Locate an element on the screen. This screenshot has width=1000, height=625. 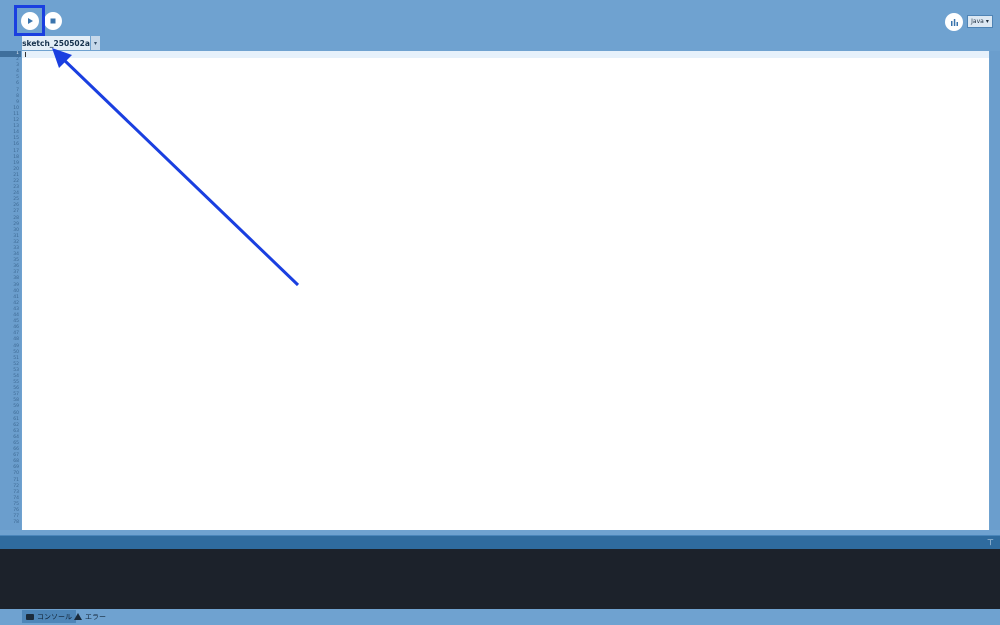
mode-selector: Java ▾ is located at coordinates (980, 21).